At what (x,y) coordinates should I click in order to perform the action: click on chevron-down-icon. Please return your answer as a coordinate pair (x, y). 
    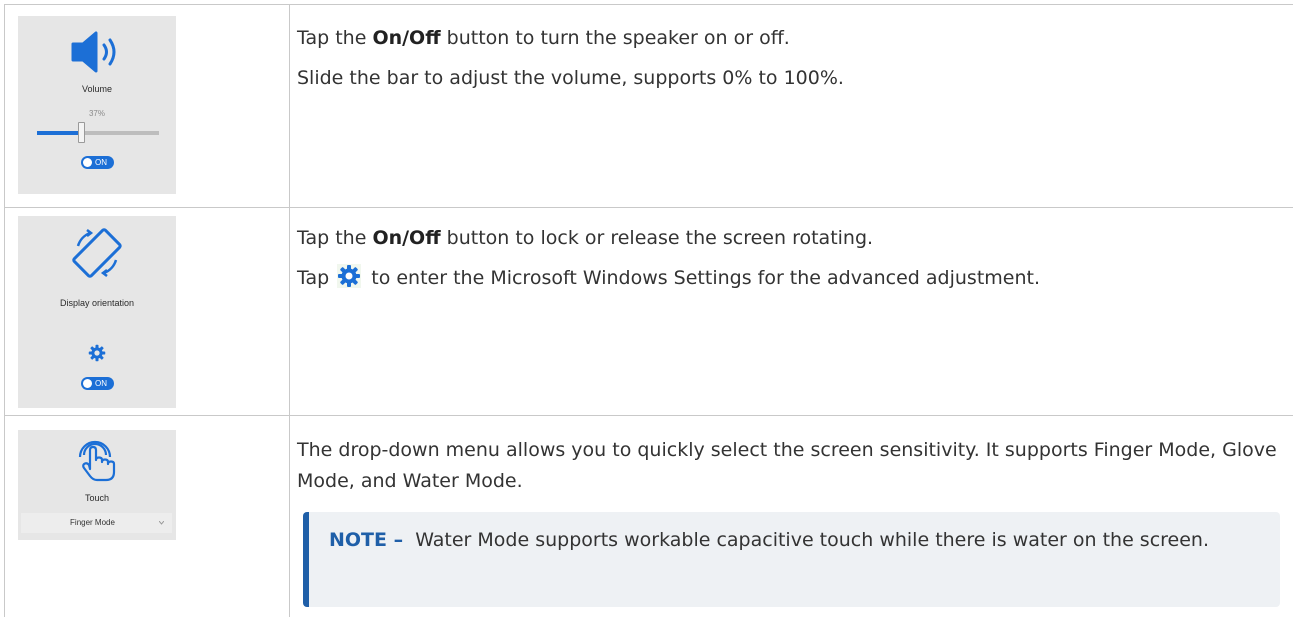
    Looking at the image, I should click on (161, 523).